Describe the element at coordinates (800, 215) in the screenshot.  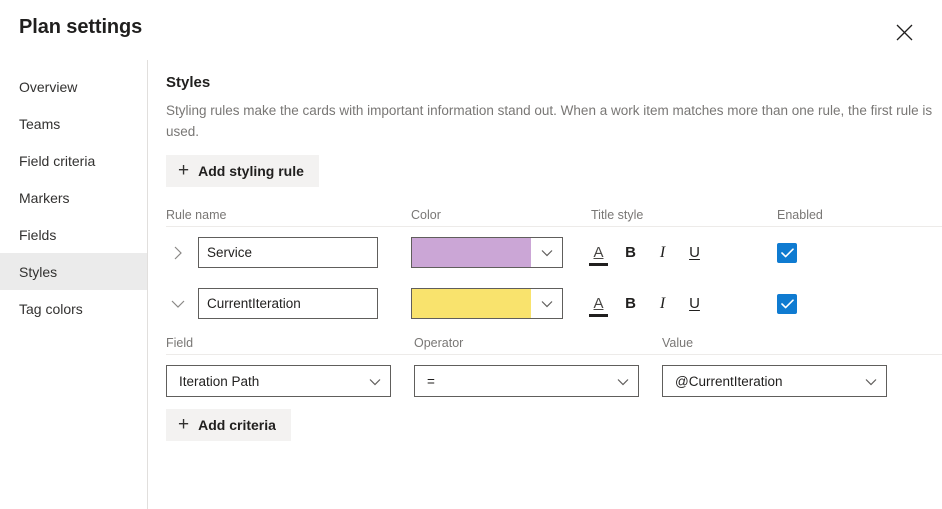
I see `column-header-enabled: Enabled` at that location.